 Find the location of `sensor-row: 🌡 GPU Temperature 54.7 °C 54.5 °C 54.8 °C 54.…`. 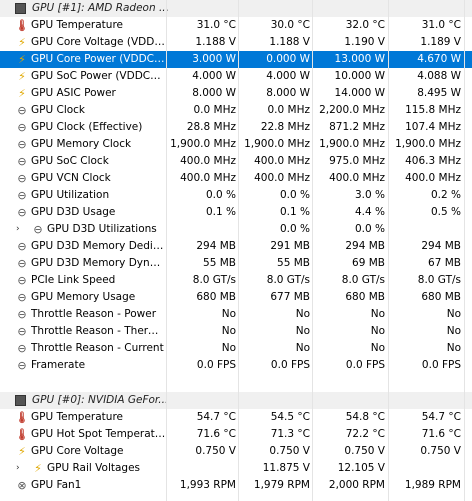

sensor-row: 🌡 GPU Temperature 54.7 °C 54.5 °C 54.8 °C 54.… is located at coordinates (236, 417).